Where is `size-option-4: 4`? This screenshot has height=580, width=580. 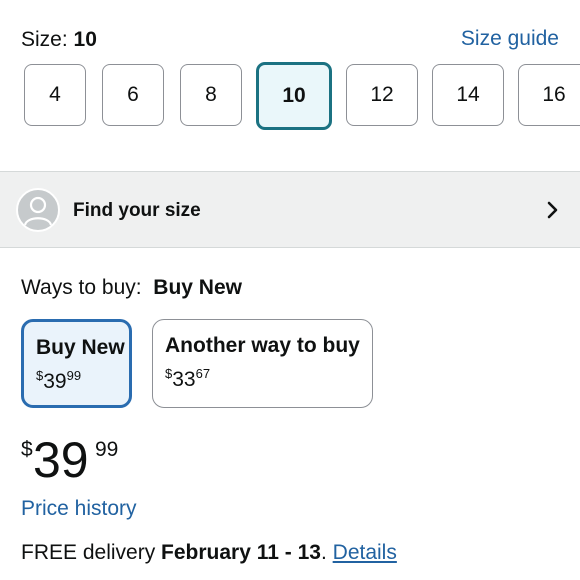 size-option-4: 4 is located at coordinates (55, 95).